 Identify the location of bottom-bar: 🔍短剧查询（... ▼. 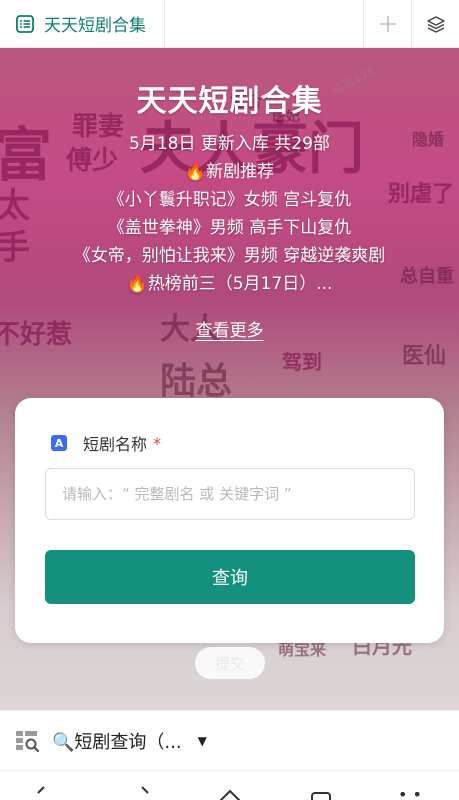
(229, 740).